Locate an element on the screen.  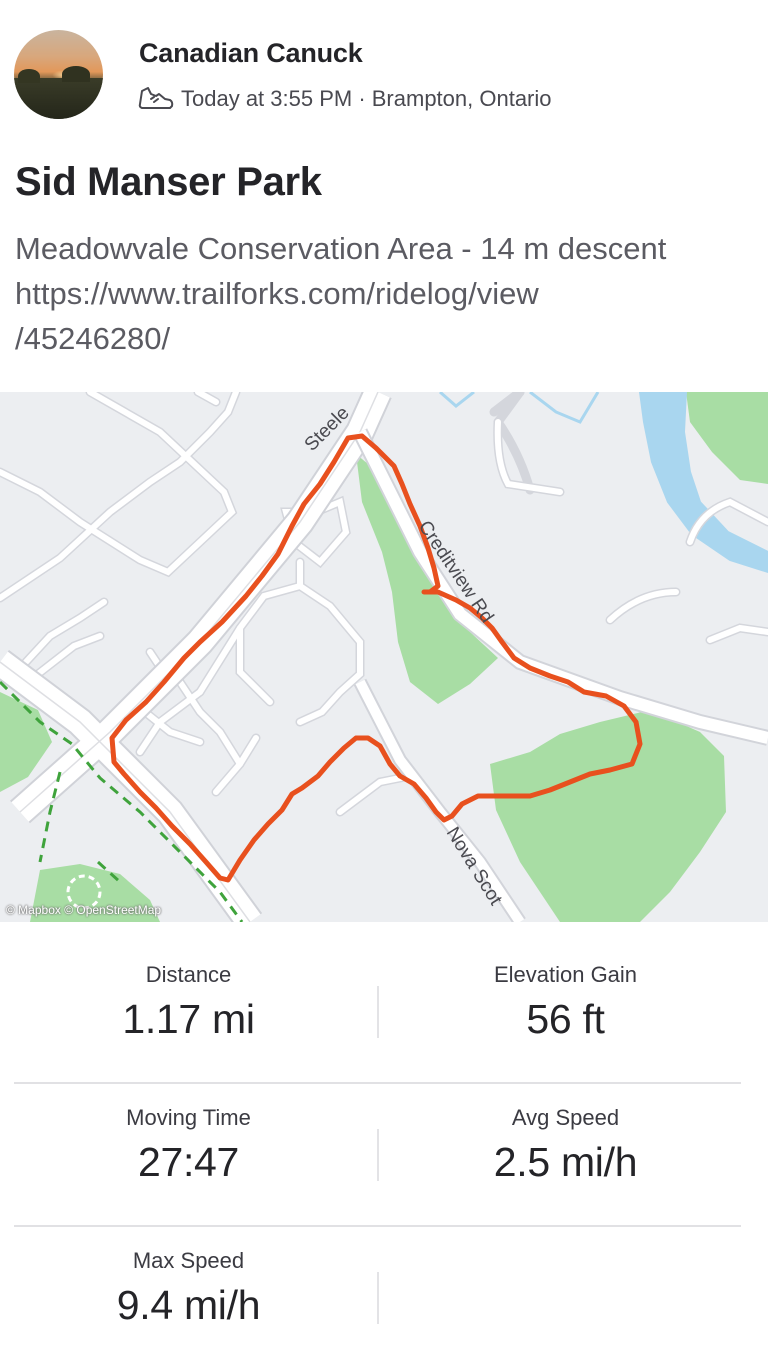
stat-value: 56 ft is located at coordinates (565, 1019).